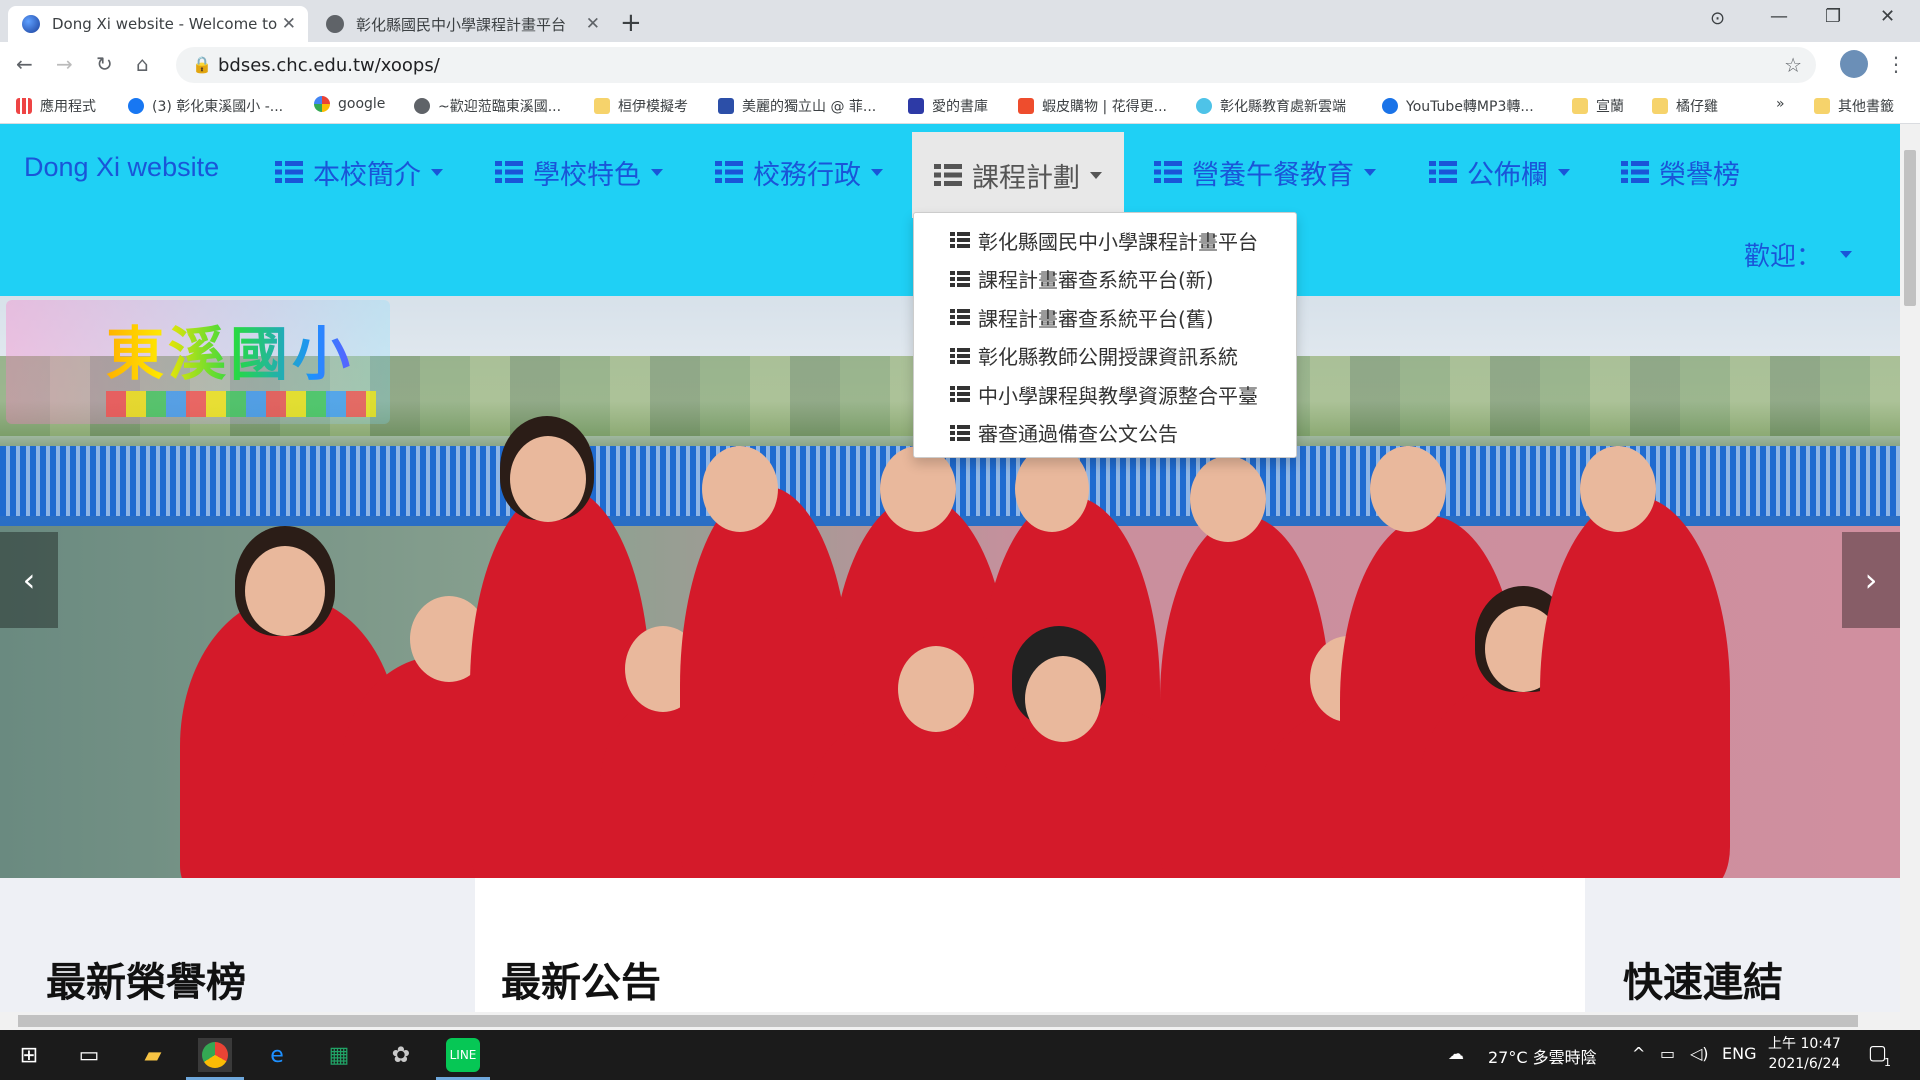  What do you see at coordinates (165, 24) in the screenshot?
I see `tab-title: Dong Xi website - Welcome to` at bounding box center [165, 24].